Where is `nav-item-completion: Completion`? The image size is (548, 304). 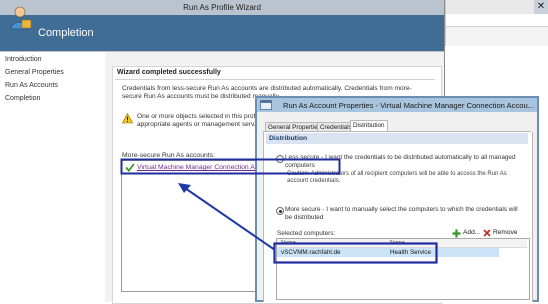 nav-item-completion: Completion is located at coordinates (22, 98).